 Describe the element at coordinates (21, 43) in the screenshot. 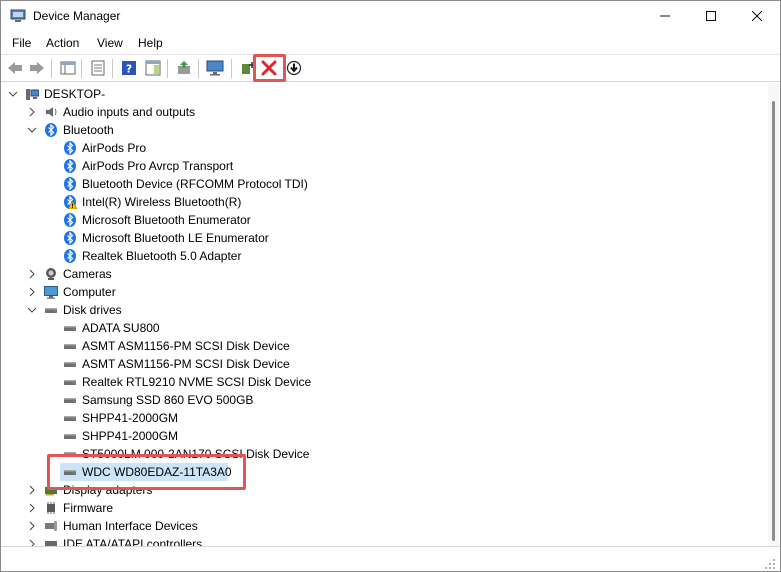

I see `menu-file: File` at that location.